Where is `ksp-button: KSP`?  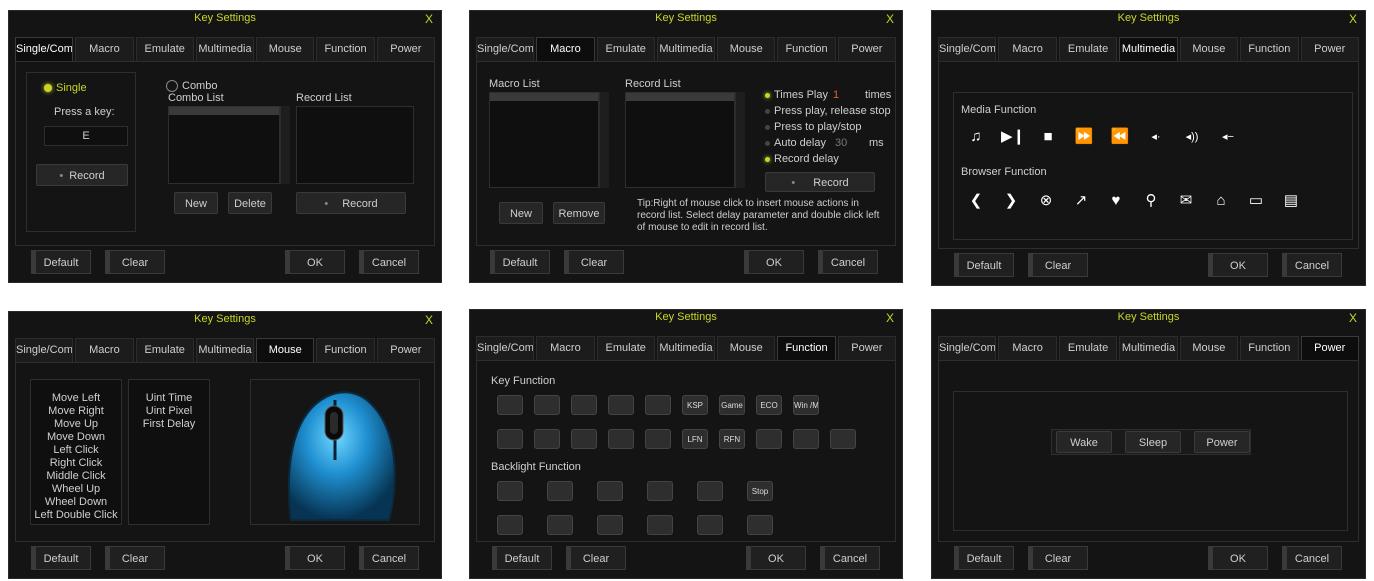 ksp-button: KSP is located at coordinates (695, 405).